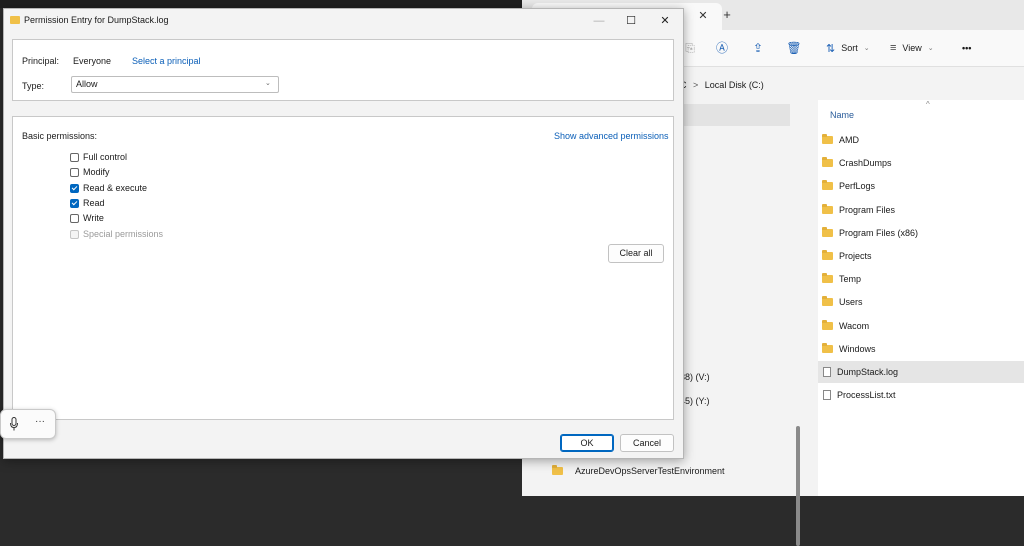 Image resolution: width=1024 pixels, height=546 pixels. What do you see at coordinates (794, 48) in the screenshot?
I see `delete-icon: 🗑` at bounding box center [794, 48].